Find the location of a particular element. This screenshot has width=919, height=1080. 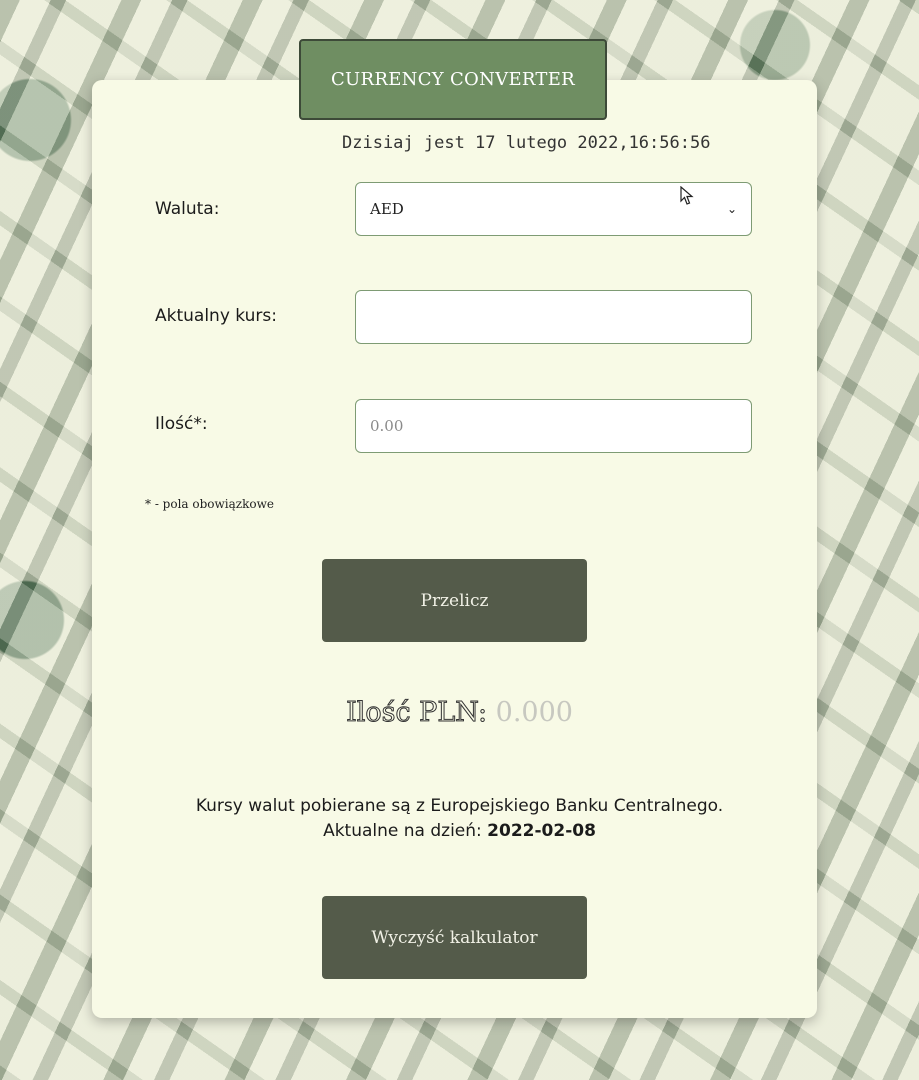

clear-calculator-button: Wyczyść kalkulator is located at coordinates (454, 937).